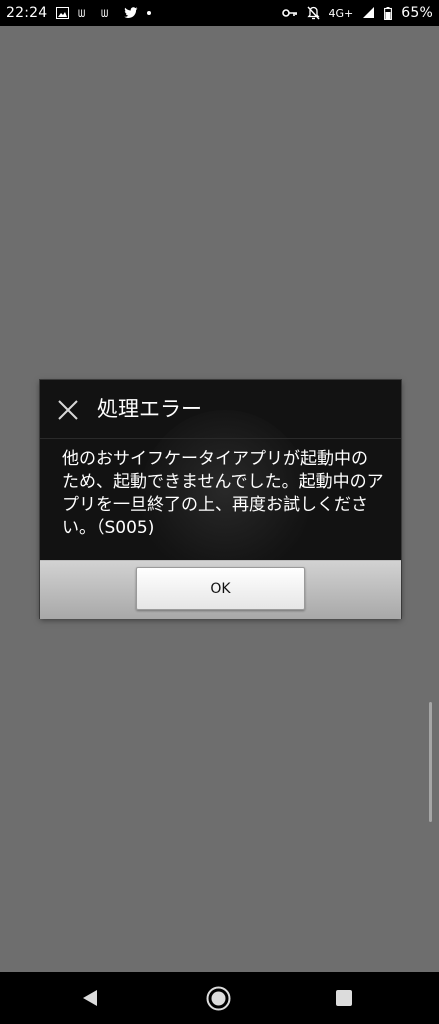 This screenshot has height=1024, width=439. Describe the element at coordinates (388, 13) in the screenshot. I see `battery-icon` at that location.